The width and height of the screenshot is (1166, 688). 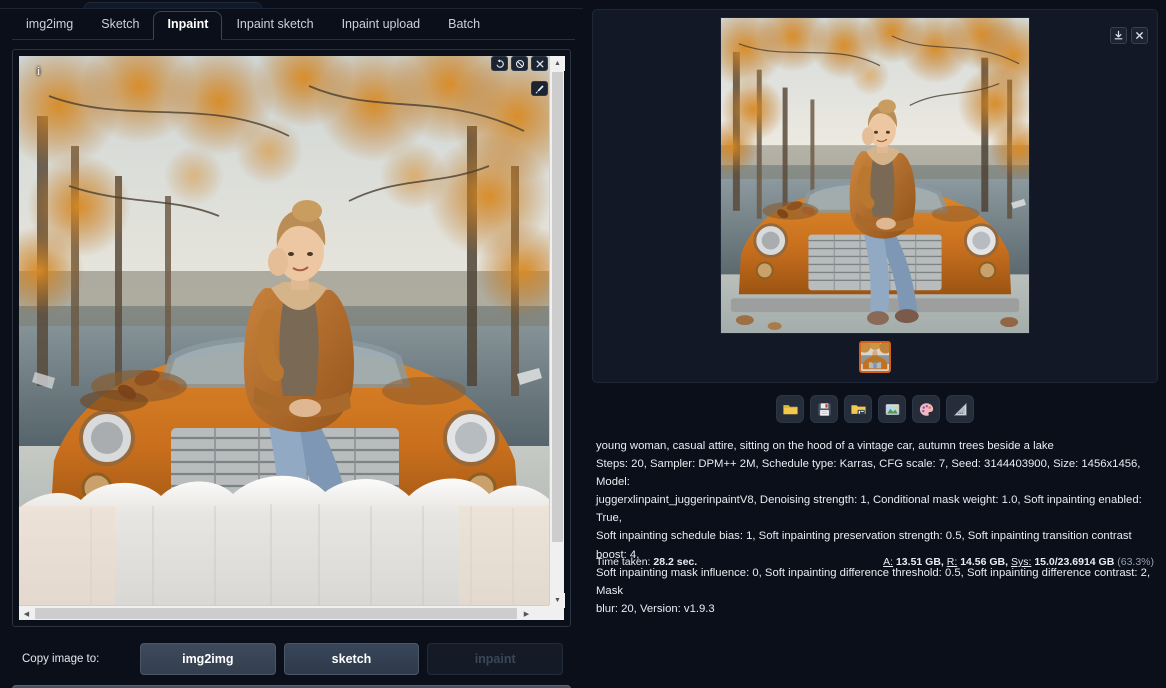 What do you see at coordinates (655, 608) in the screenshot?
I see `infotext-params-5: blur: 20, Version: v1.9.3` at bounding box center [655, 608].